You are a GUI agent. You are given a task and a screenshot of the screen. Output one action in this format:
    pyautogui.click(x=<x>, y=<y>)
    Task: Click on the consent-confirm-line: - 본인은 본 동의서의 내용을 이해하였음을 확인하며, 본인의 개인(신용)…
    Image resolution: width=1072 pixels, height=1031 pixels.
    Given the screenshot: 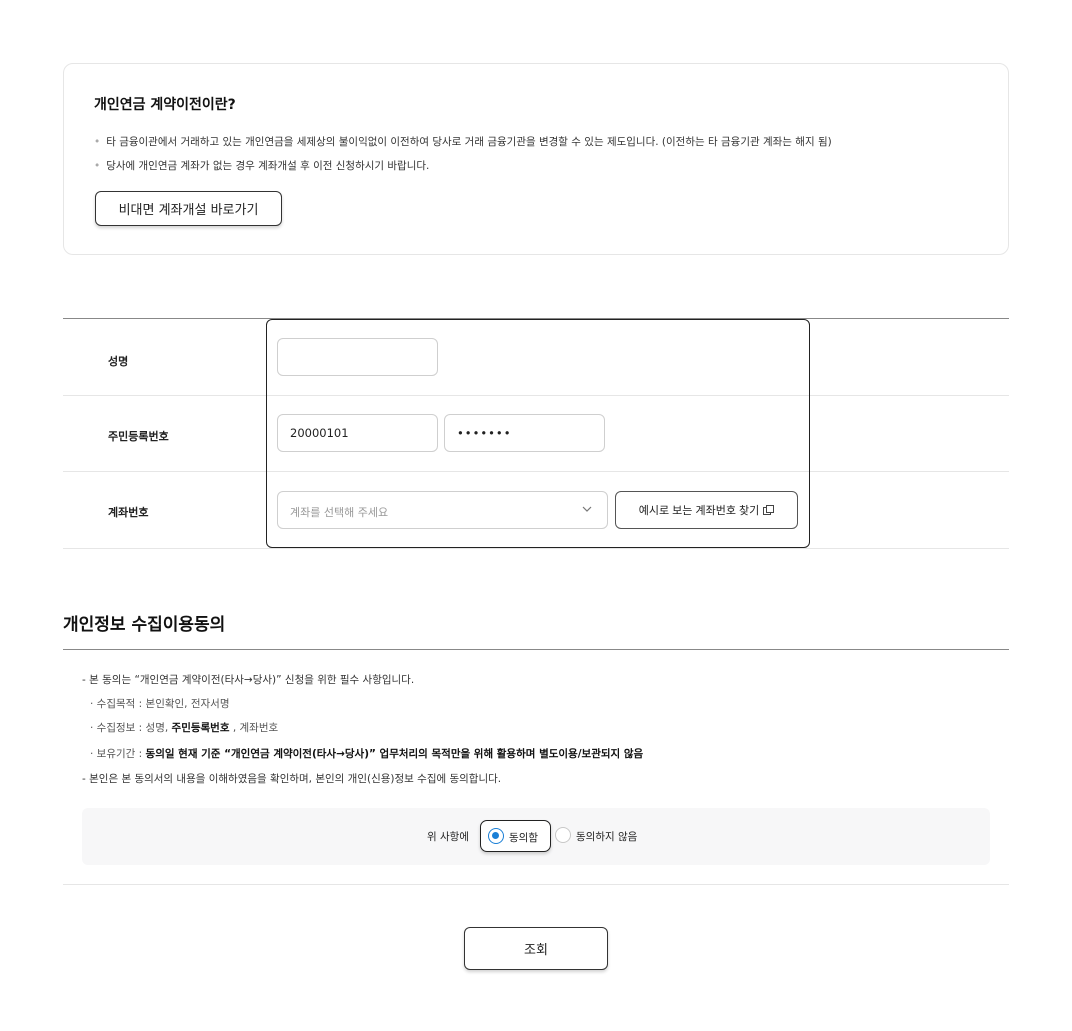 What is the action you would take?
    pyautogui.click(x=292, y=779)
    